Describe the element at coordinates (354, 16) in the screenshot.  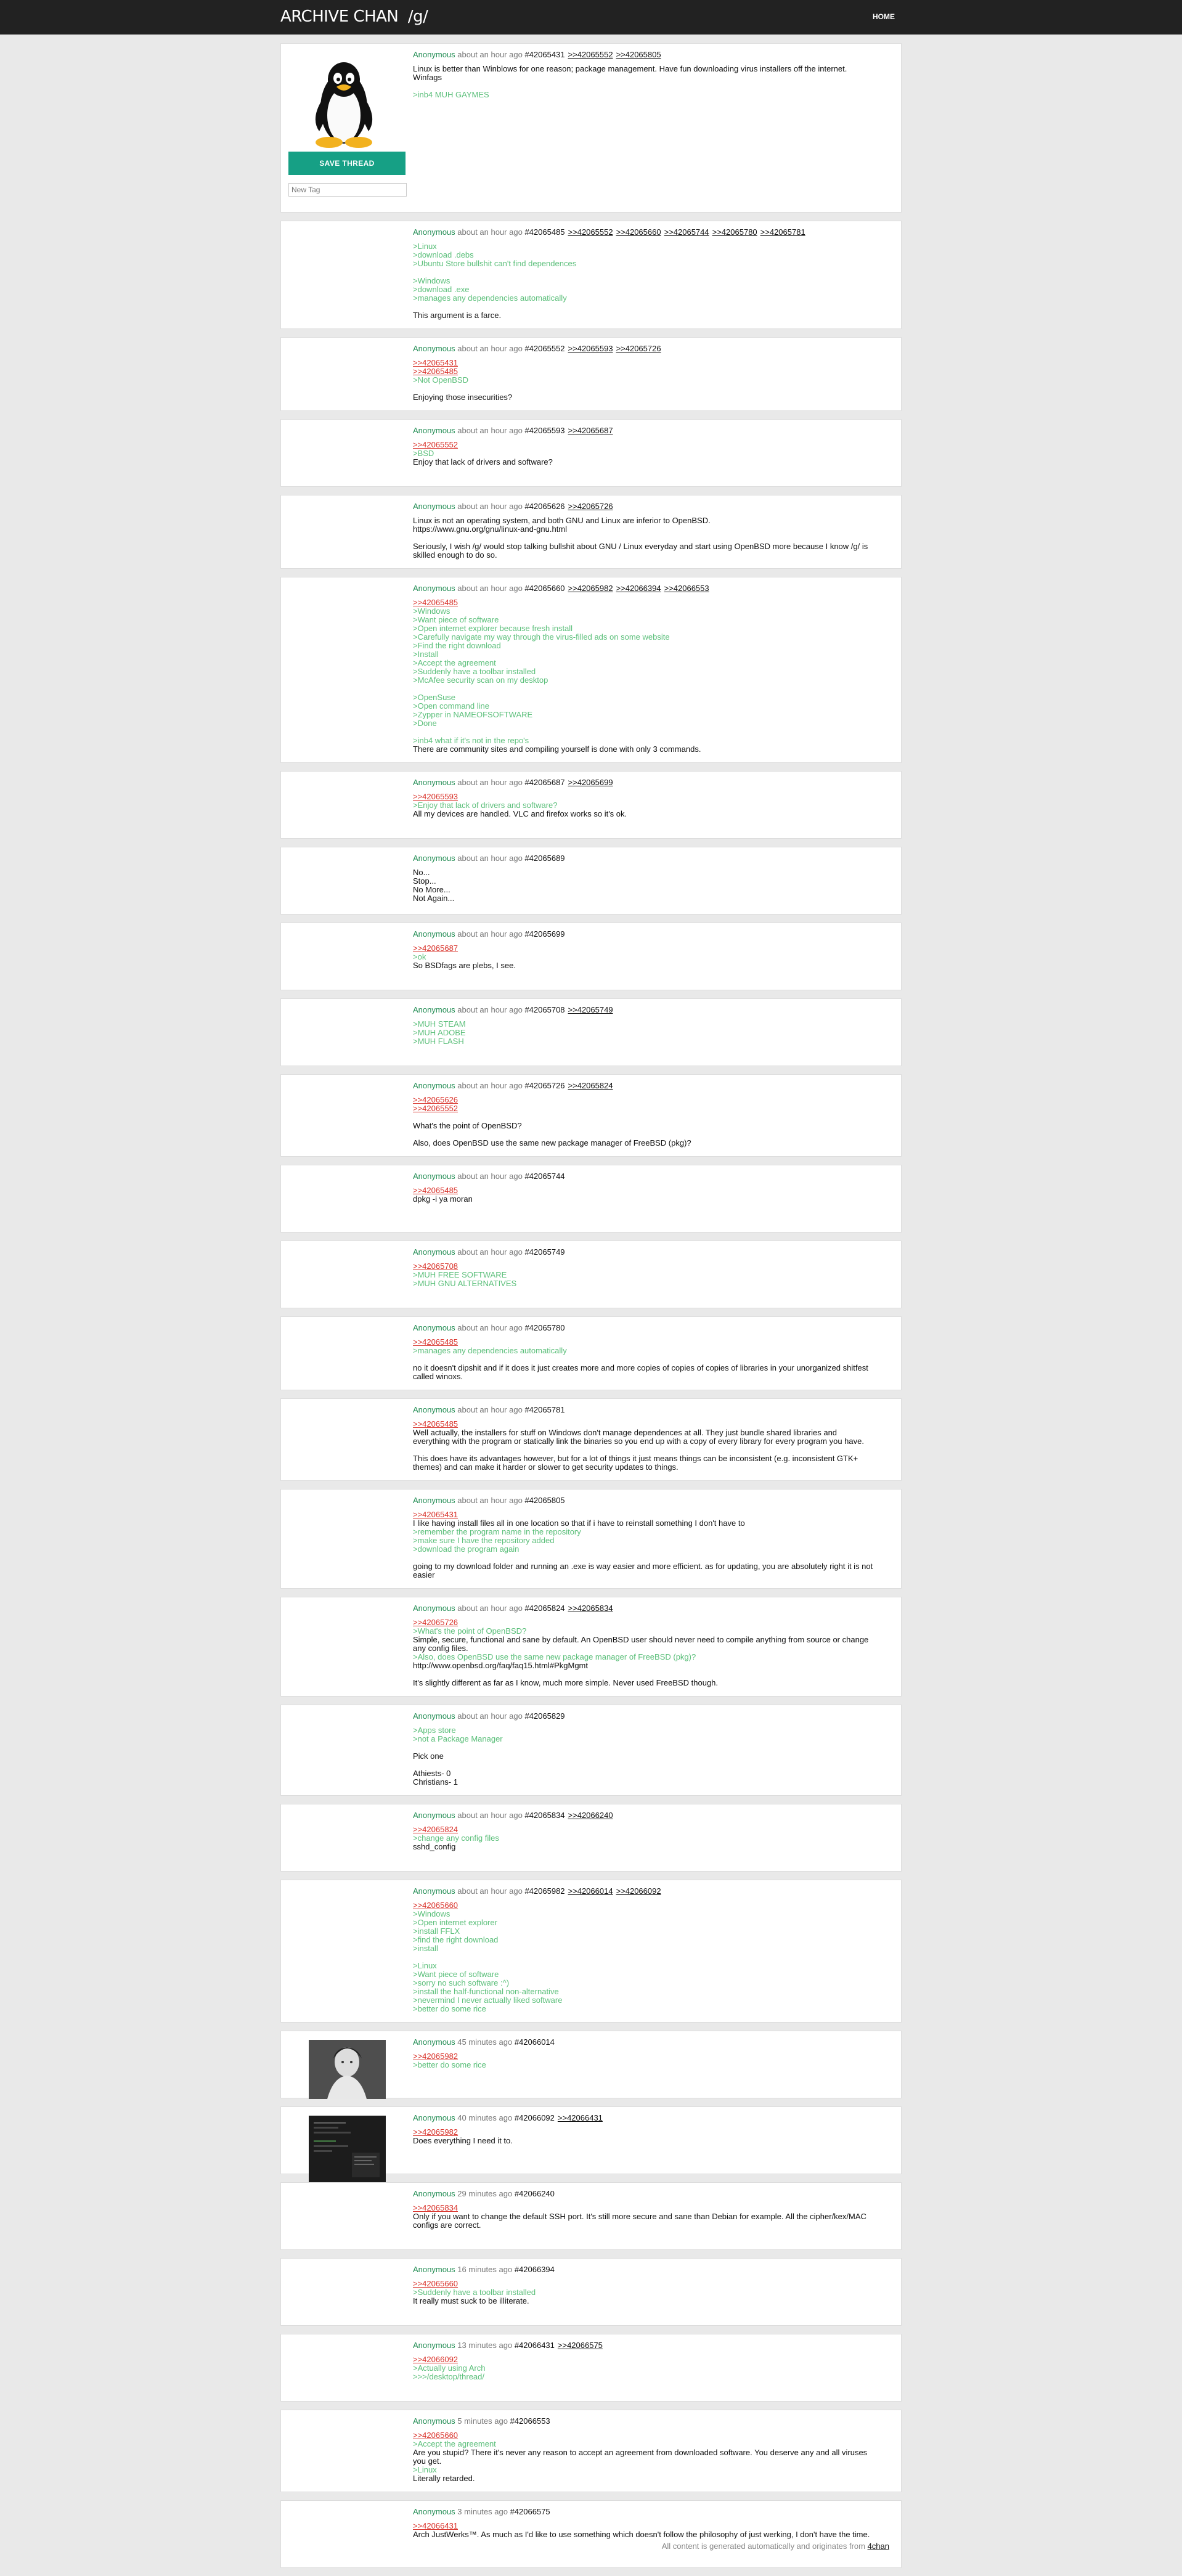
I see `site-logo: ARCHIVE CHAN /g/` at that location.